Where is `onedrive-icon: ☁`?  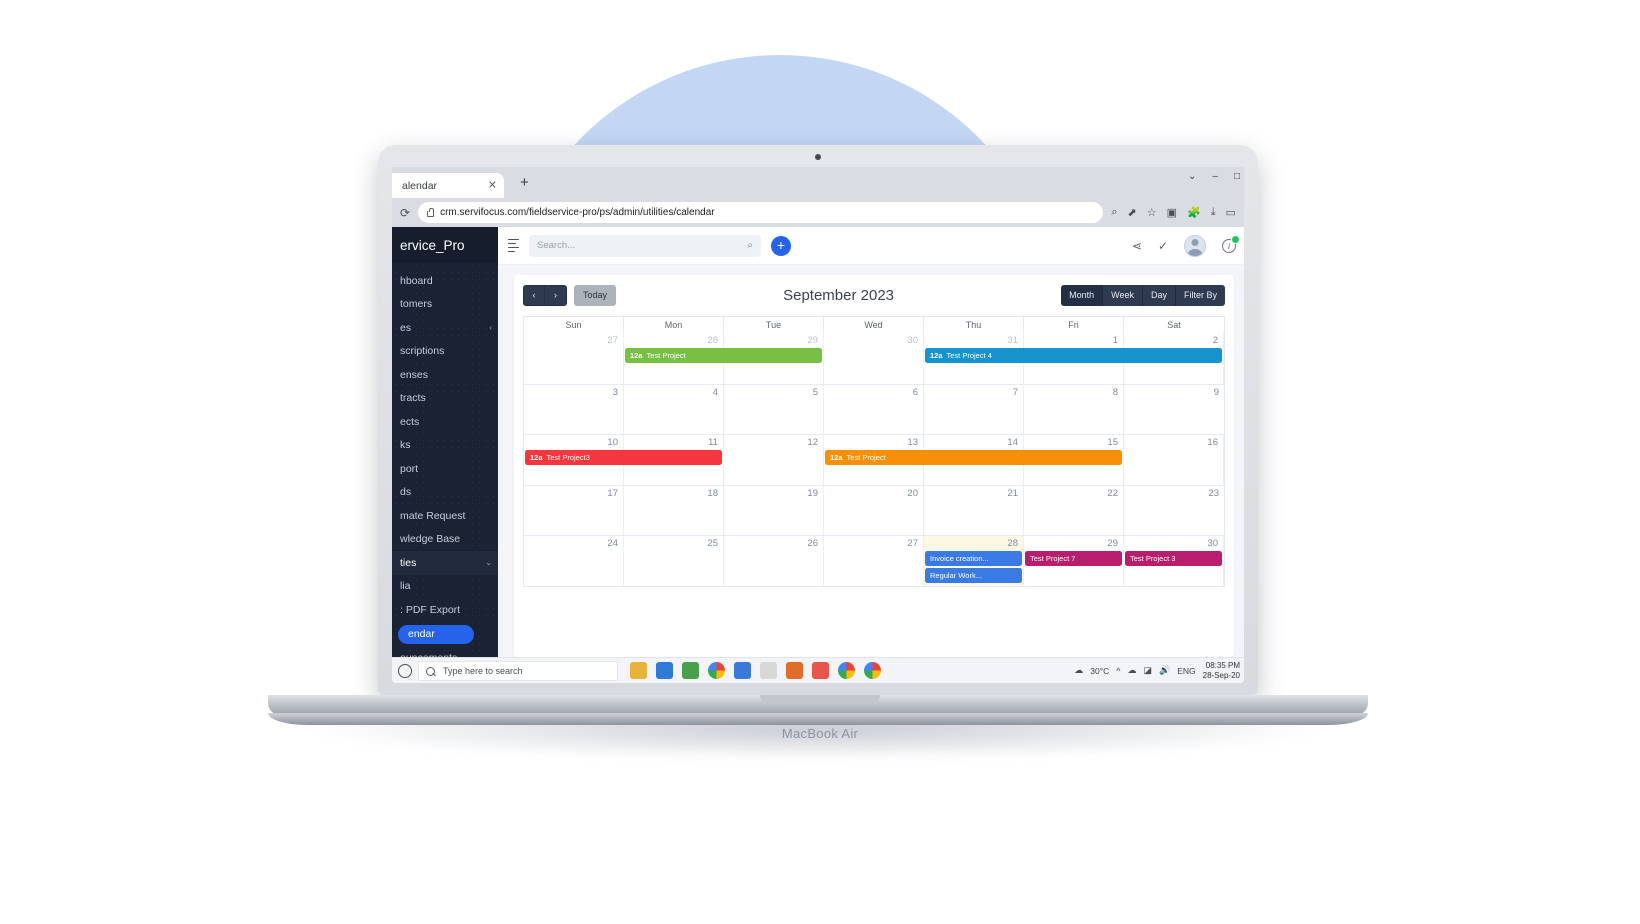
onedrive-icon: ☁ is located at coordinates (1131, 670).